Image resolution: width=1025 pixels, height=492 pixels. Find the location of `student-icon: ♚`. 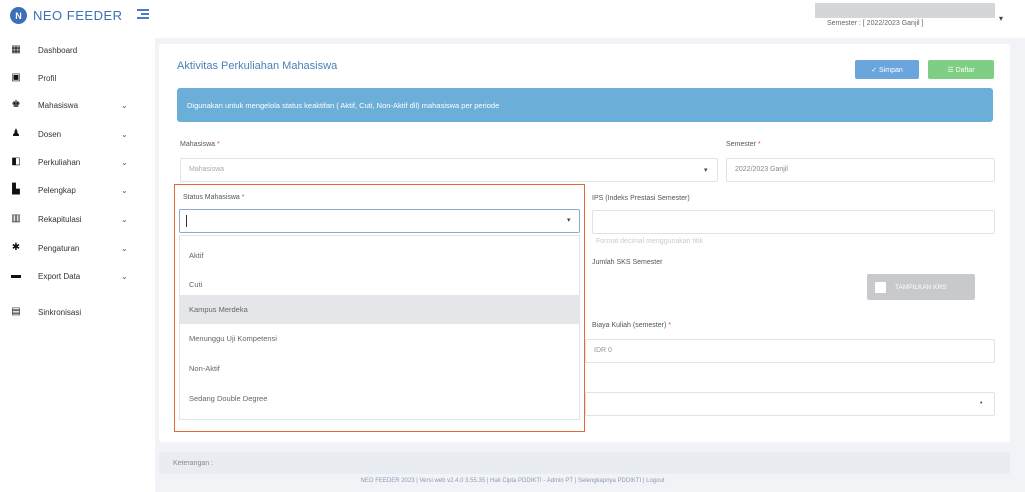

student-icon: ♚ is located at coordinates (16, 104).